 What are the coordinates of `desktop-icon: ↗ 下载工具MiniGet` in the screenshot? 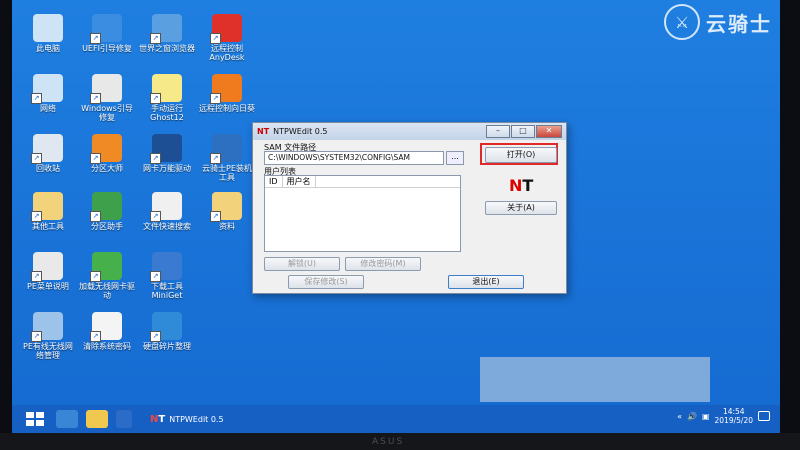 It's located at (167, 276).